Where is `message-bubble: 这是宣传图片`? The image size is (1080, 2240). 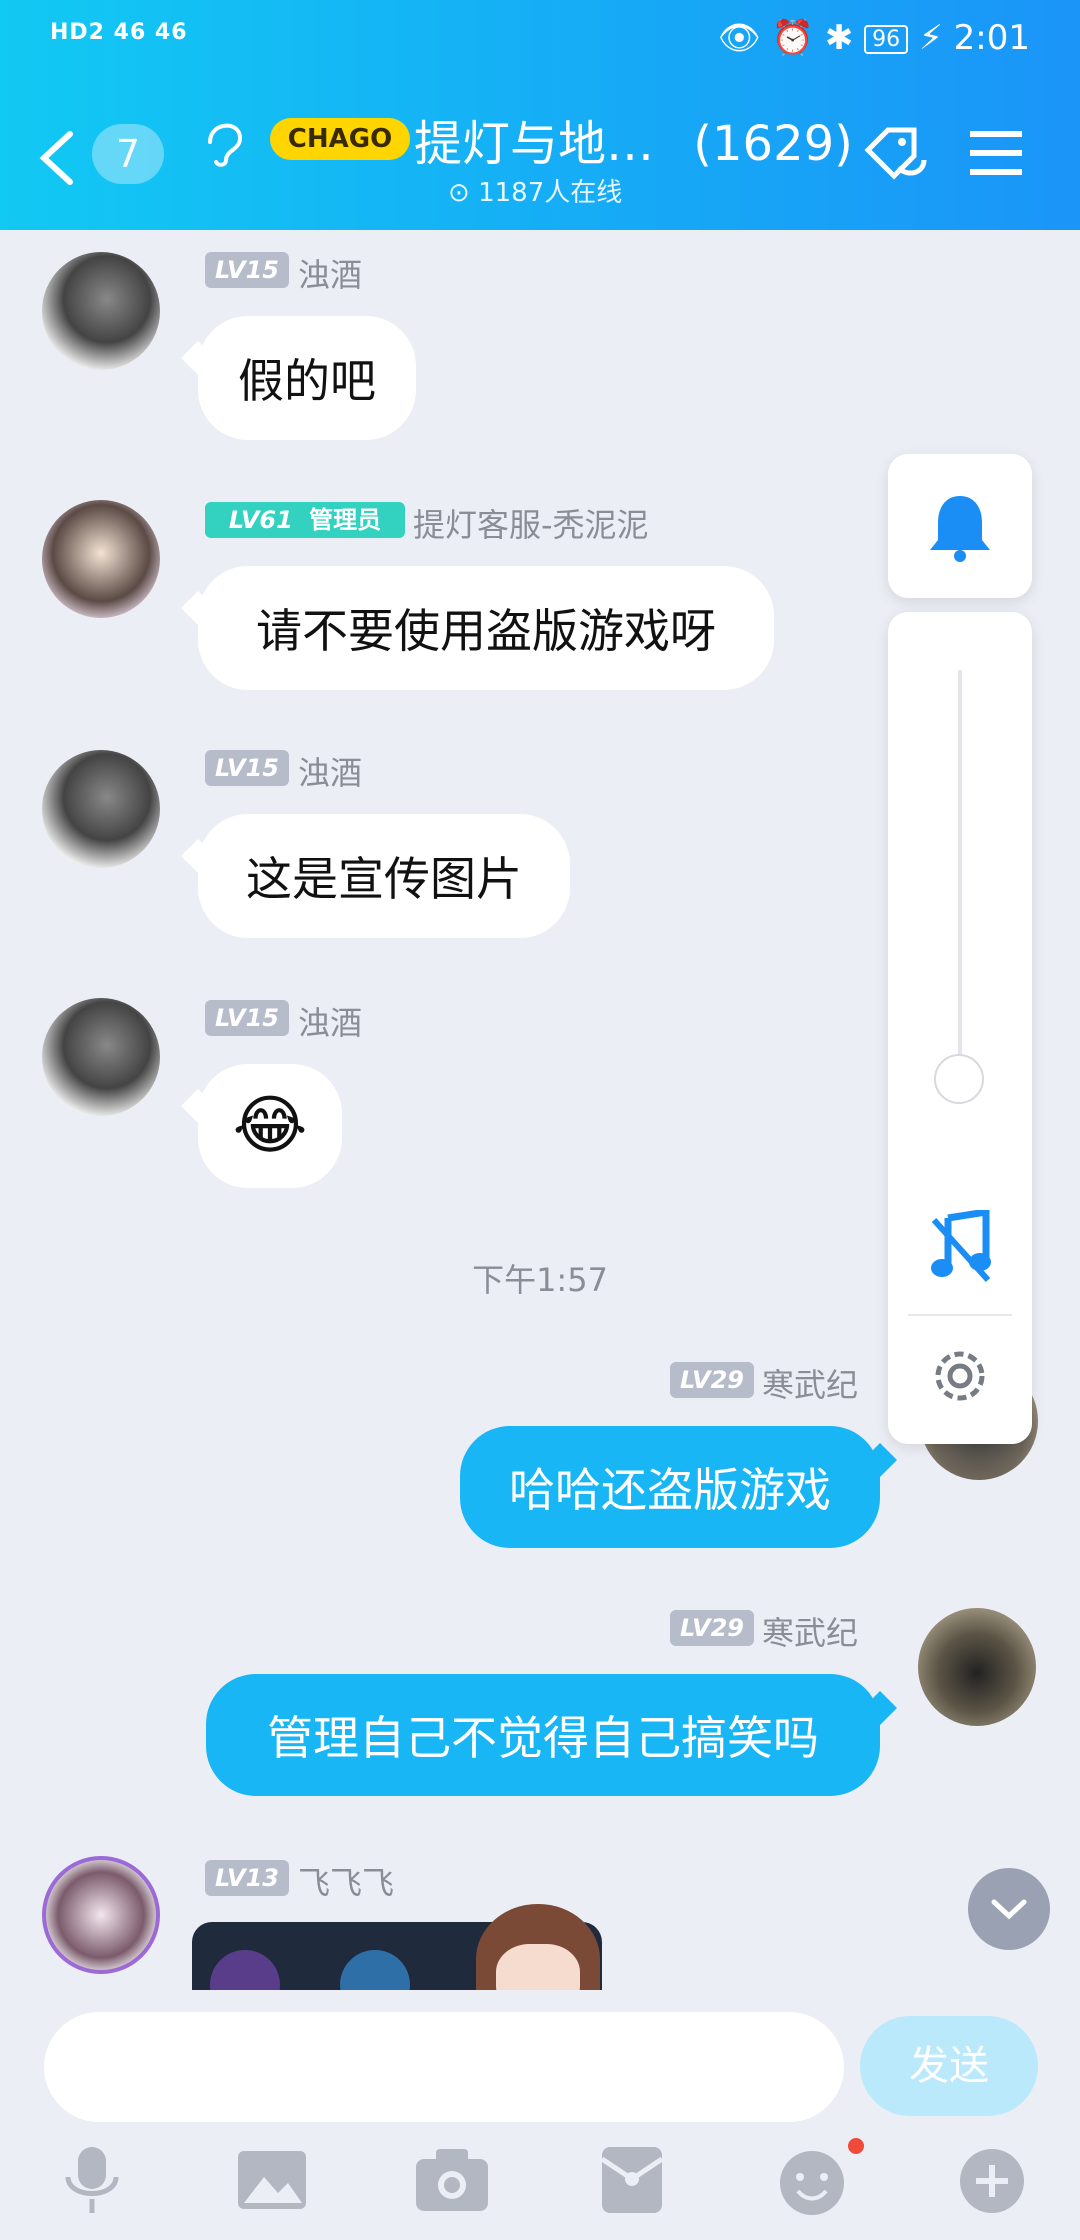 message-bubble: 这是宣传图片 is located at coordinates (384, 876).